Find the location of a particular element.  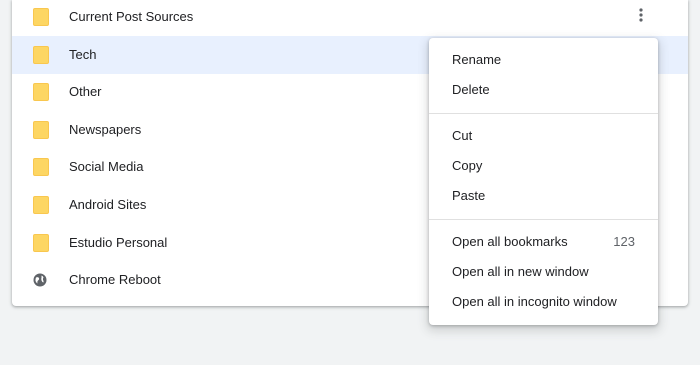

bookmark-label: Chrome Reboot is located at coordinates (115, 279).